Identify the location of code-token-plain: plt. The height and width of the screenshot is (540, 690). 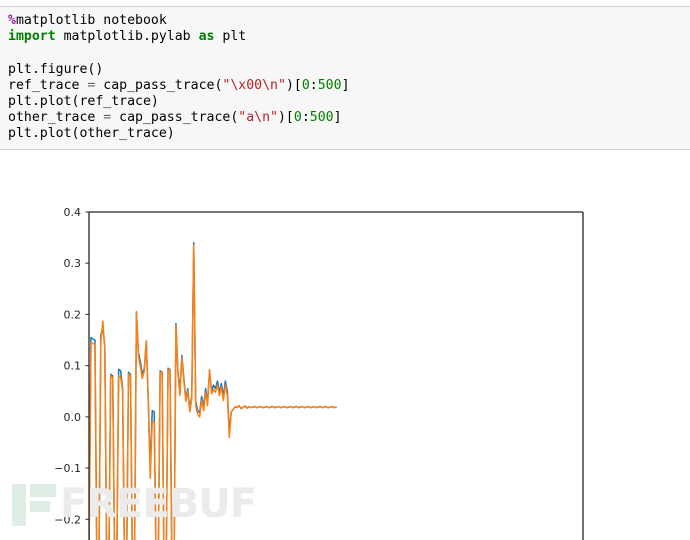
(230, 37).